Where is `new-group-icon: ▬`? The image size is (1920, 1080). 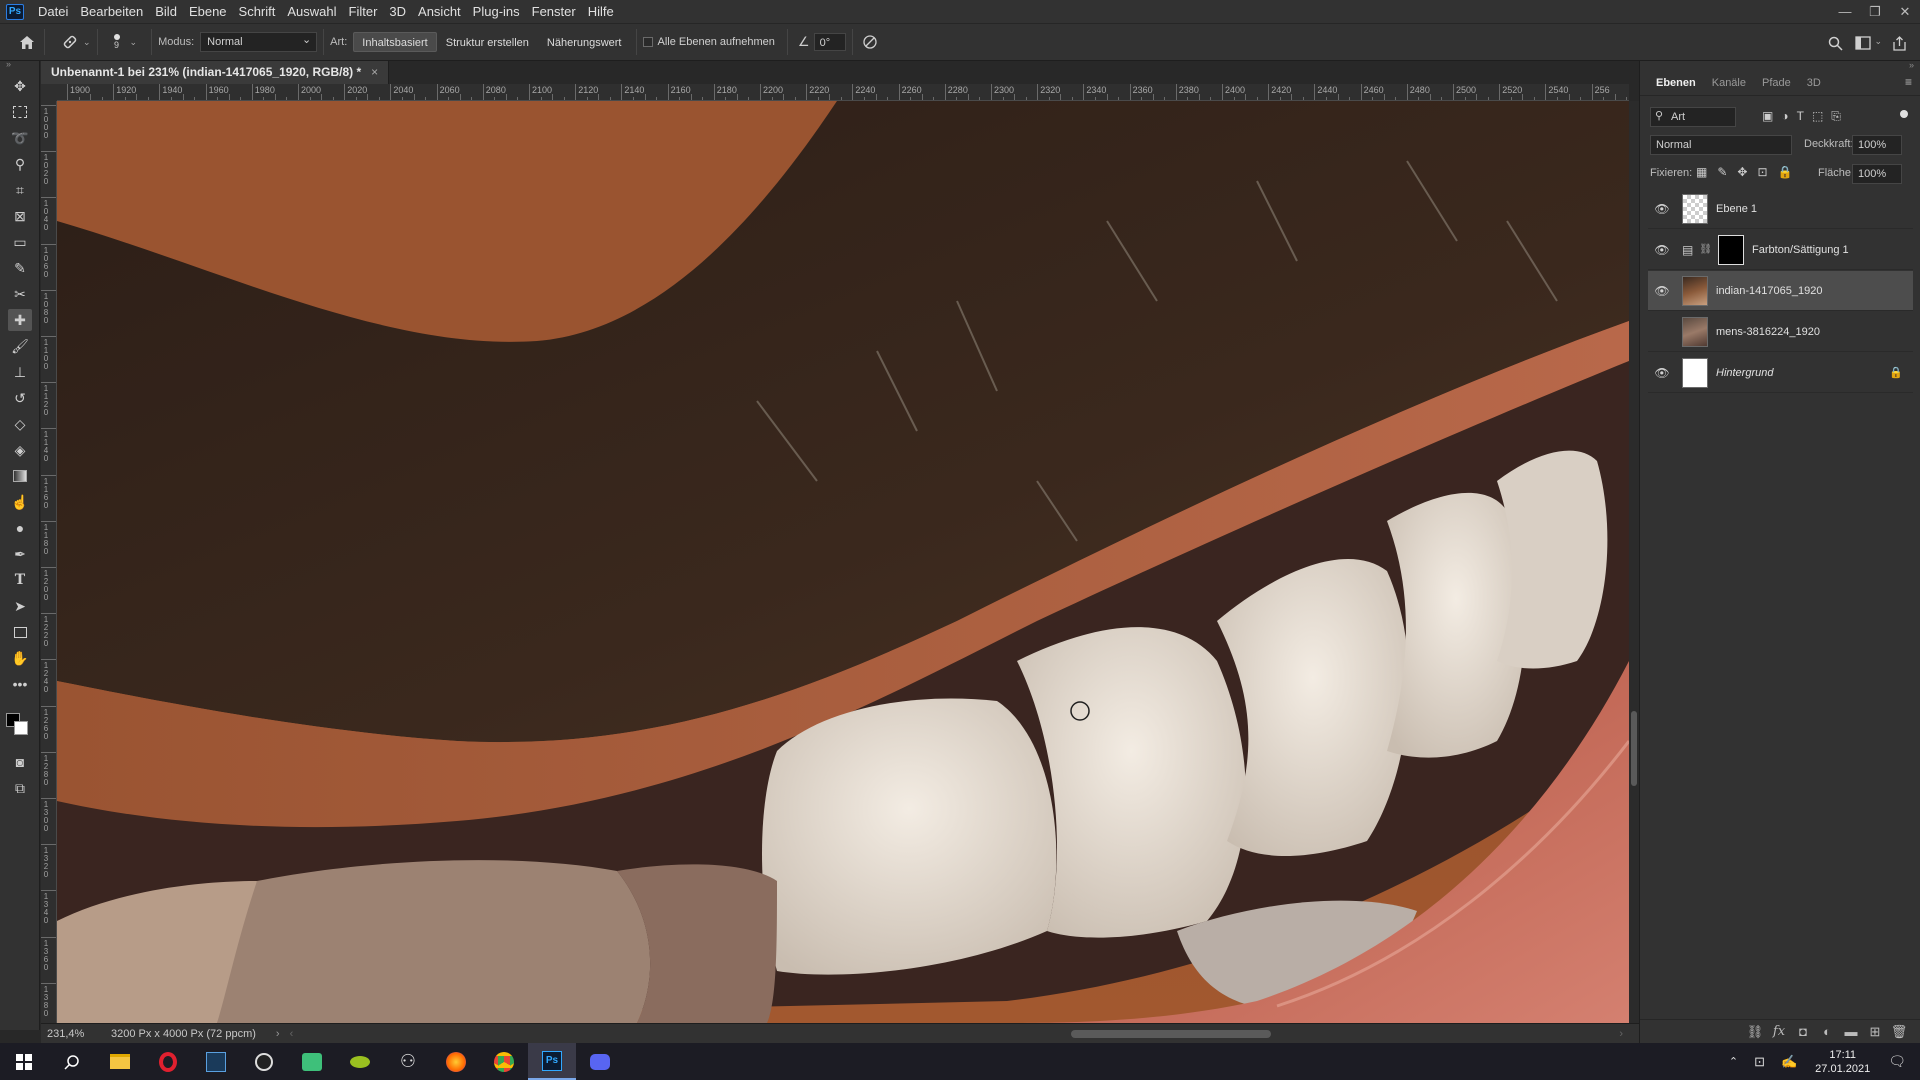 new-group-icon: ▬ is located at coordinates (1851, 1031).